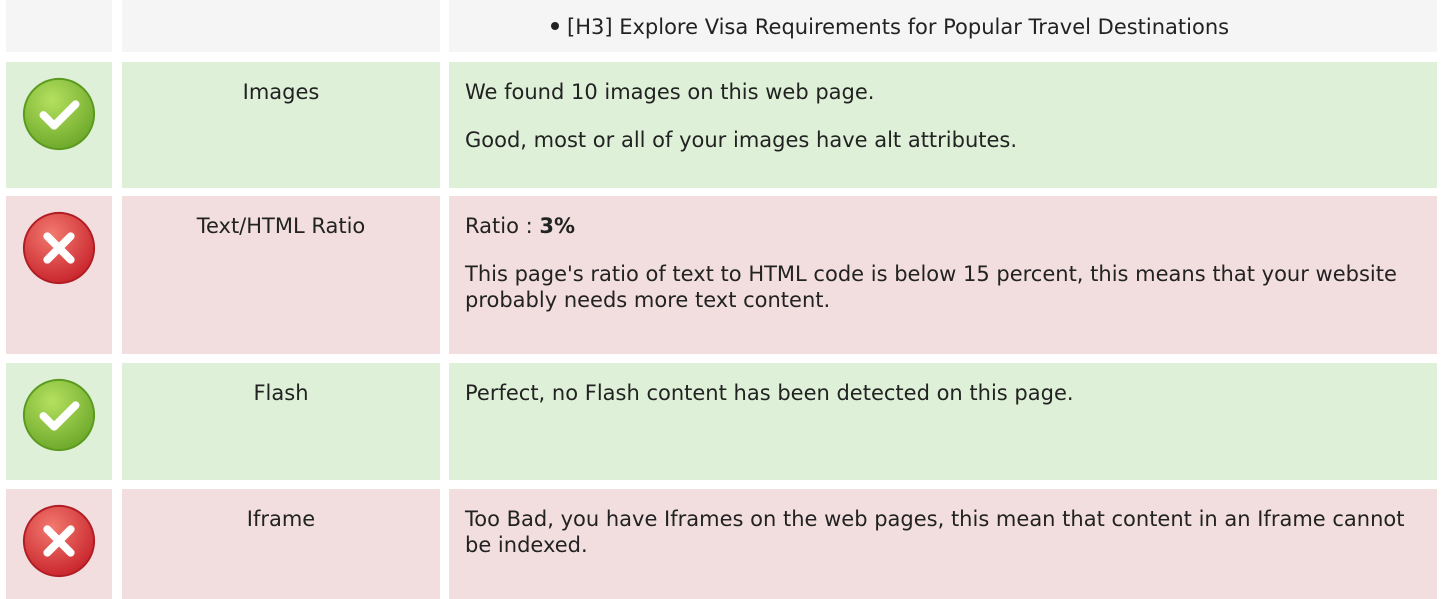 This screenshot has height=599, width=1443. I want to click on ratio-value: 3%, so click(557, 226).